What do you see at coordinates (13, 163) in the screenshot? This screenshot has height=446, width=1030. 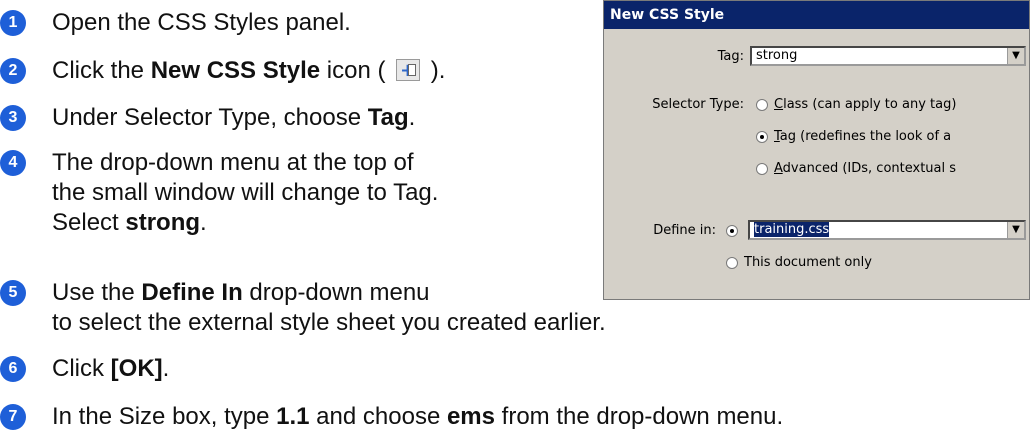 I see `step-number-4: 4` at bounding box center [13, 163].